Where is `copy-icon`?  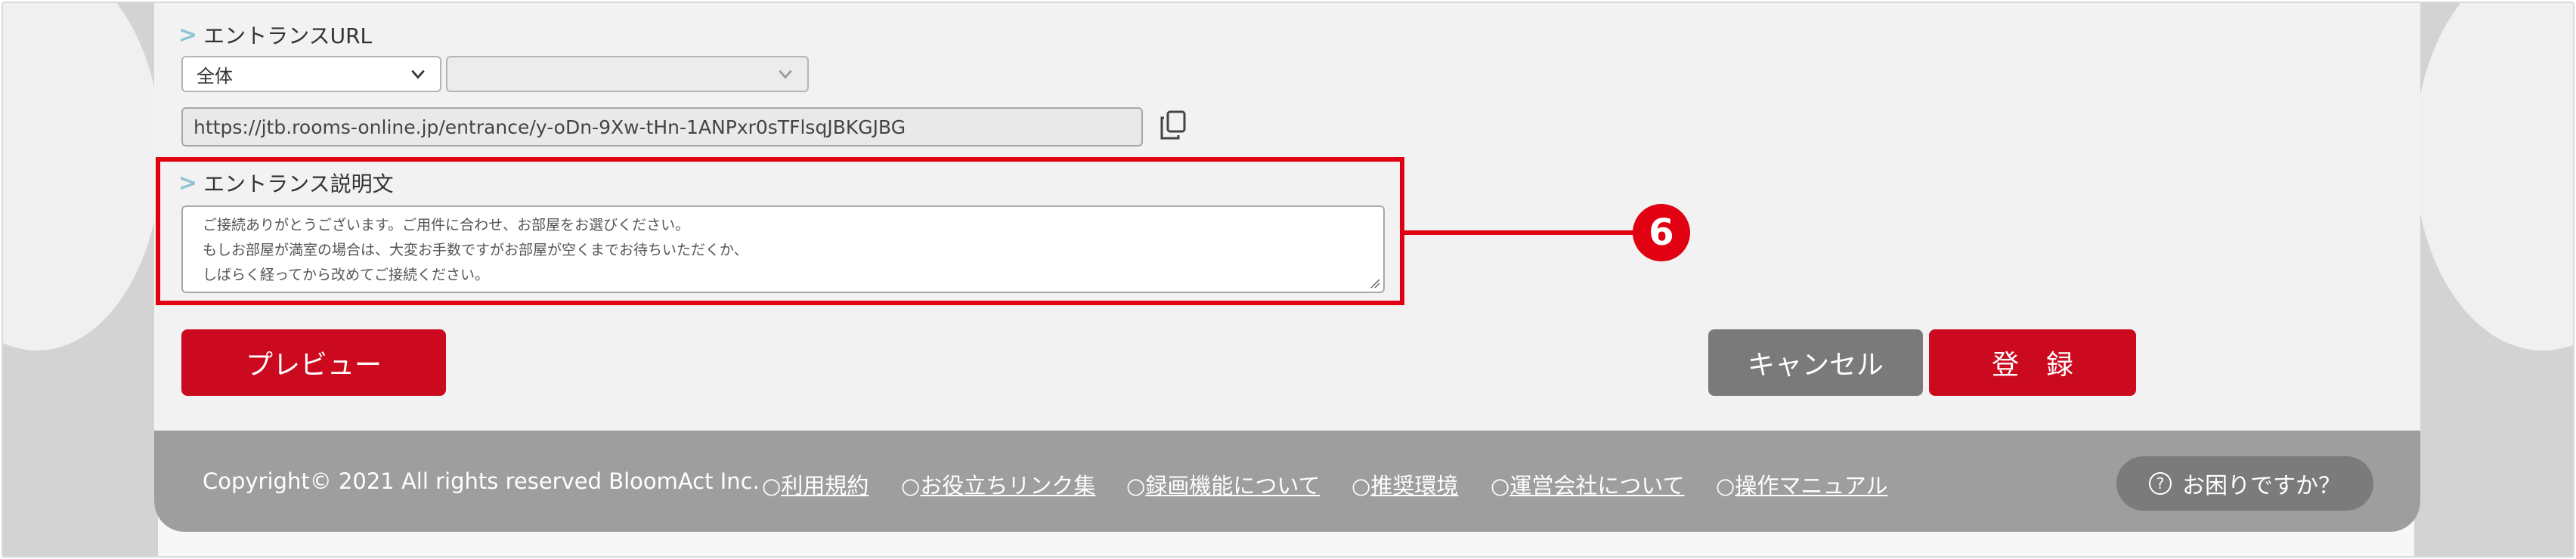 copy-icon is located at coordinates (1173, 125).